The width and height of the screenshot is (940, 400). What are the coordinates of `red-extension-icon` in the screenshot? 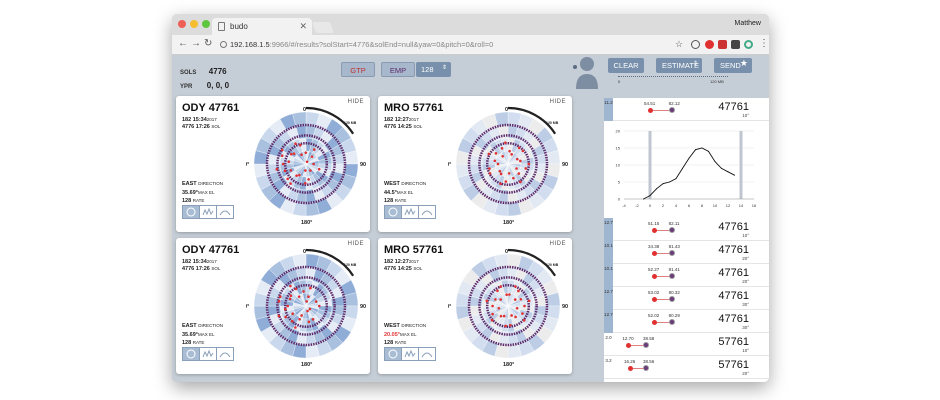 It's located at (722, 44).